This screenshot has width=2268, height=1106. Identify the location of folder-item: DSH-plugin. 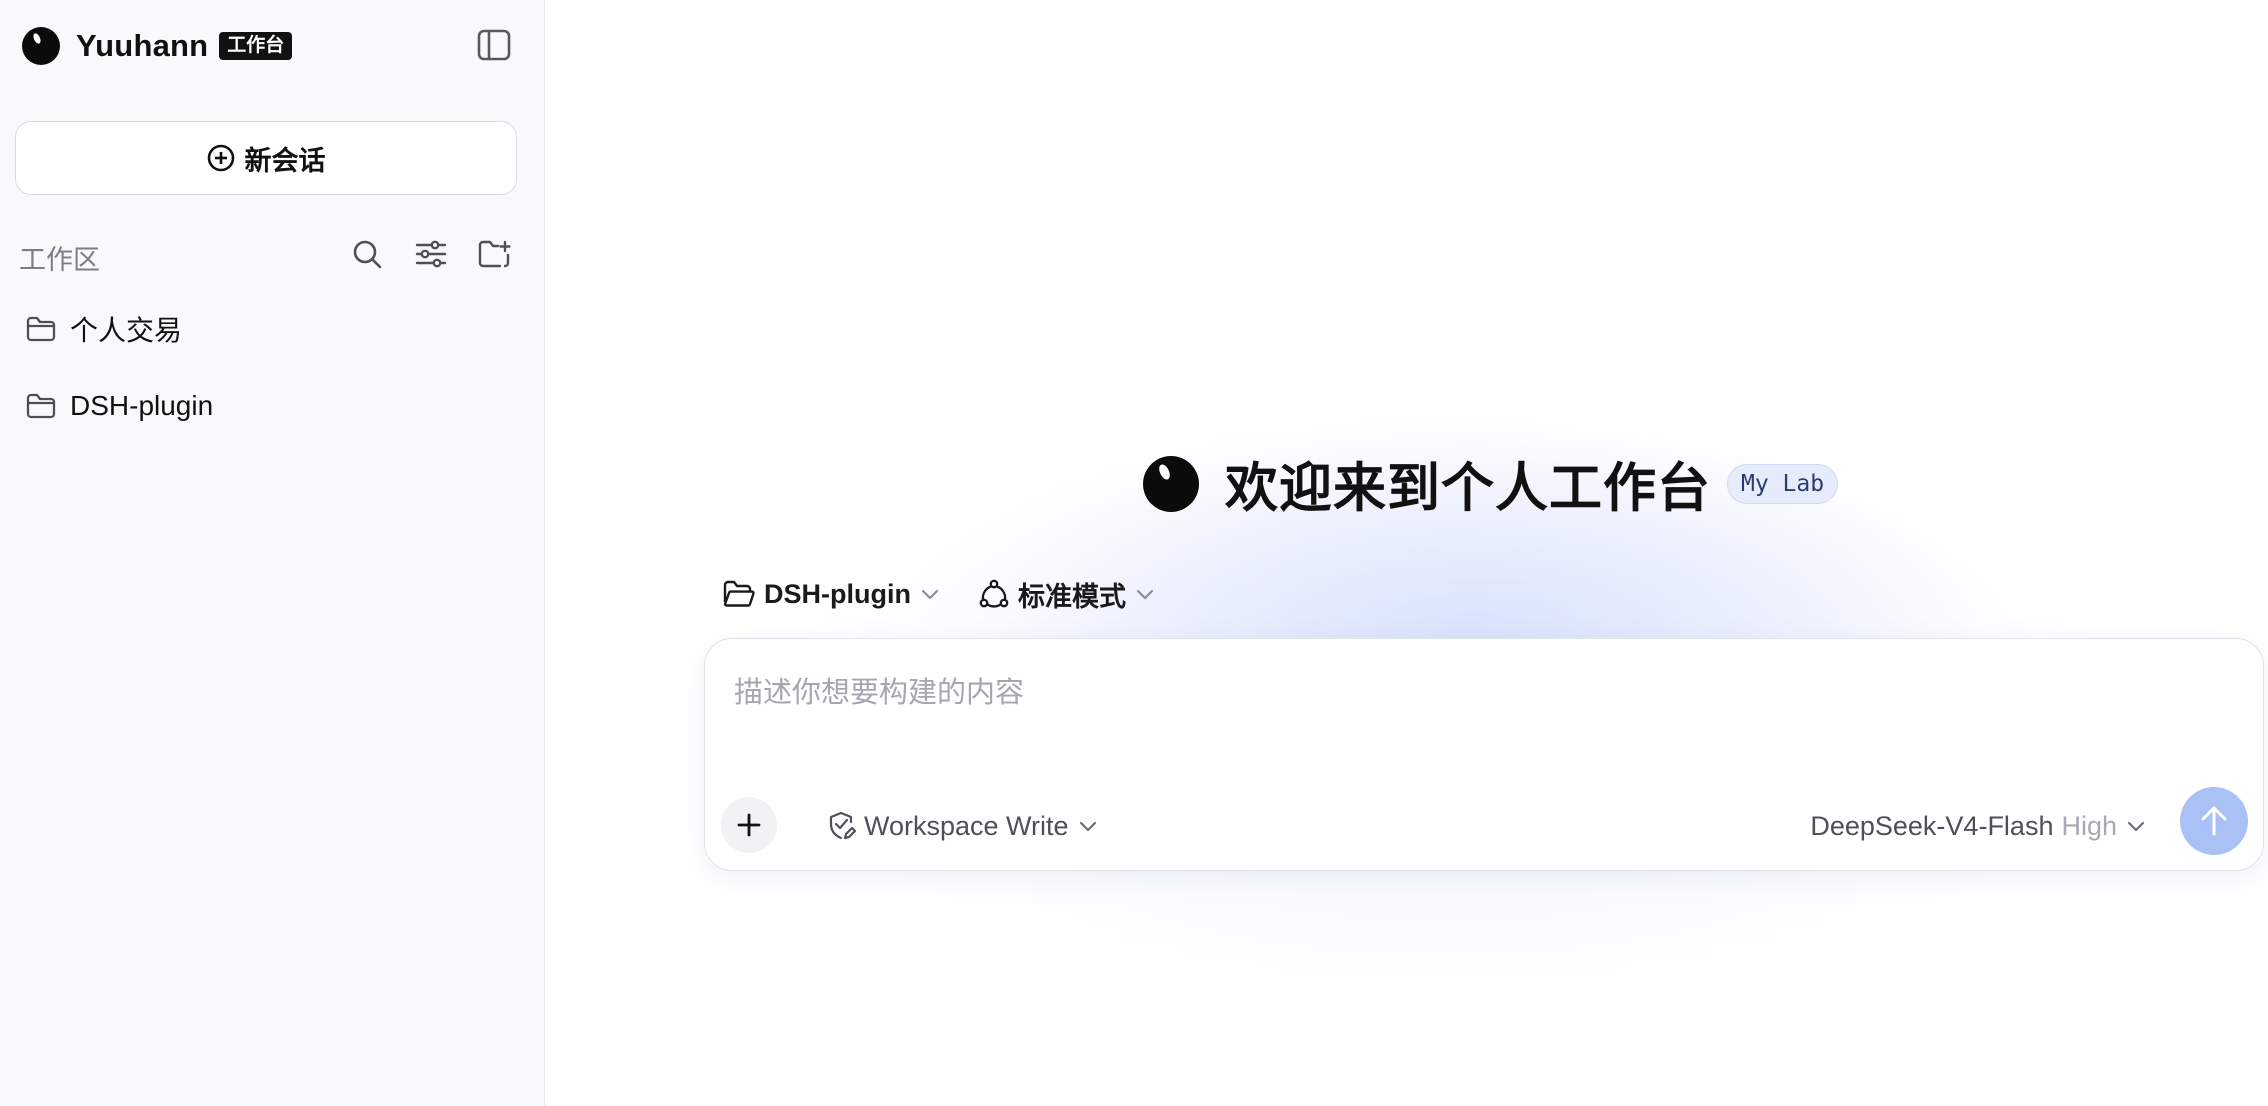
(272, 406).